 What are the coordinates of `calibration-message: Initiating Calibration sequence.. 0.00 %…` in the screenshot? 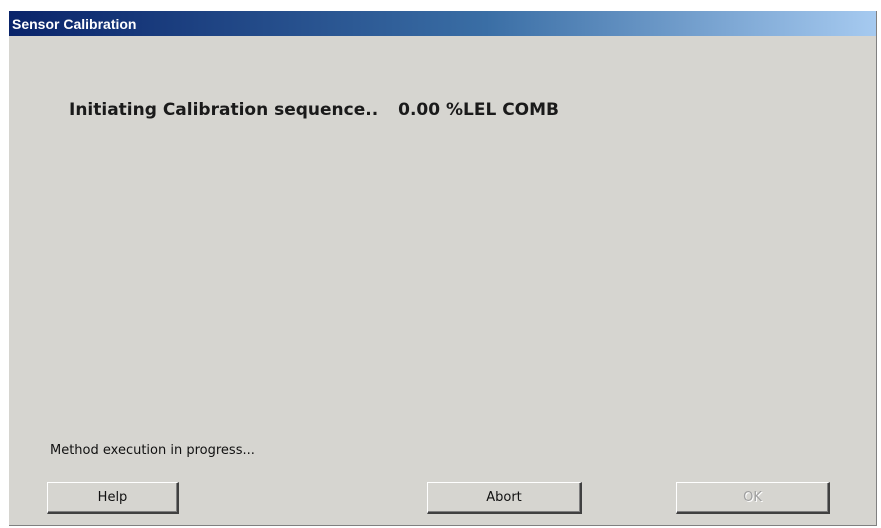 It's located at (314, 110).